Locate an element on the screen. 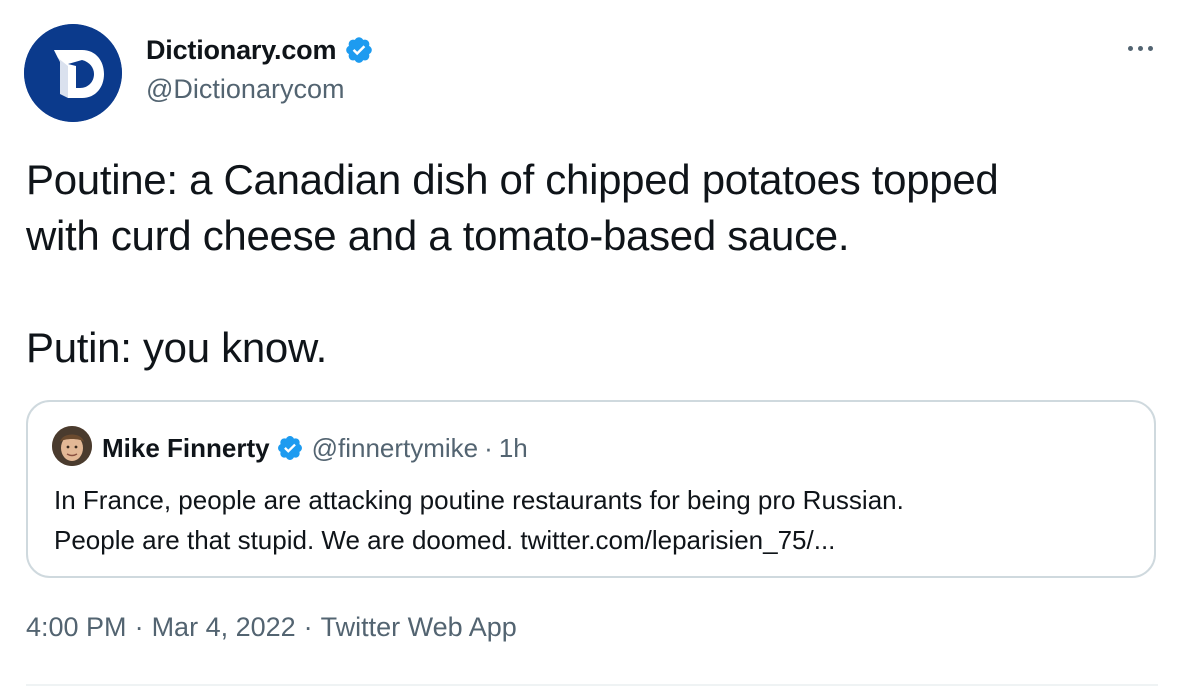  face-icon is located at coordinates (72, 446).